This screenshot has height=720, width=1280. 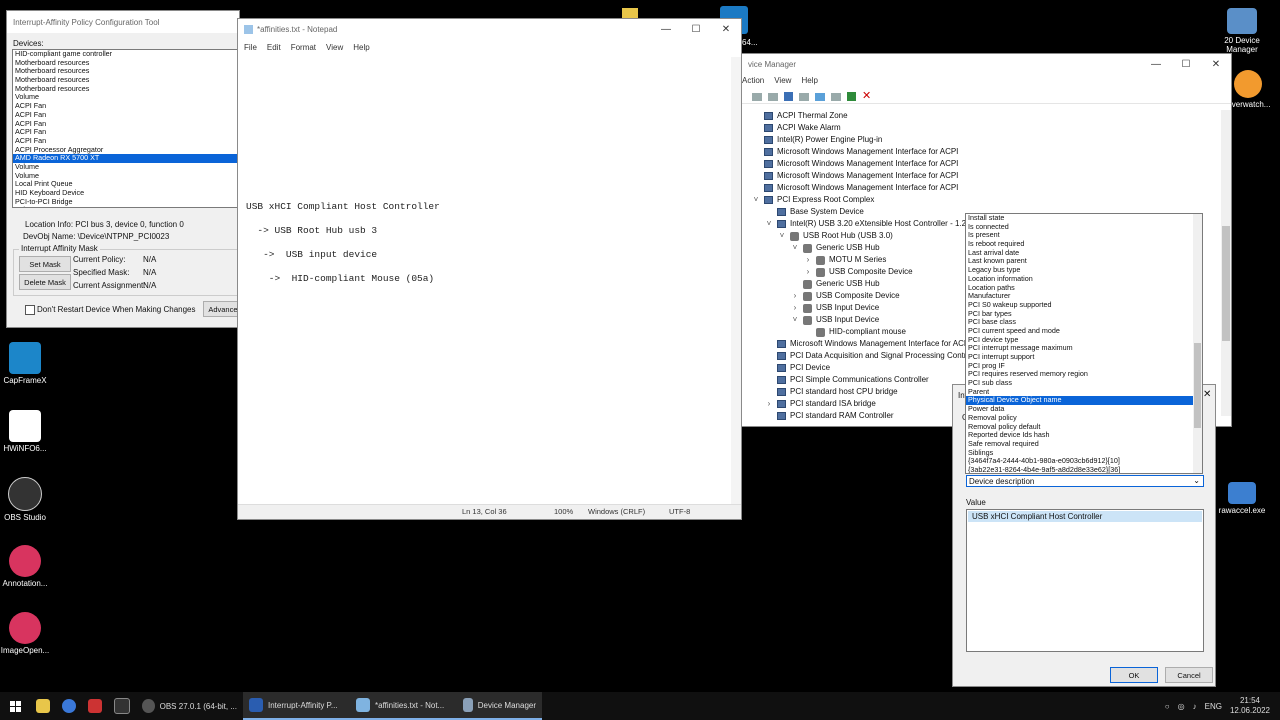 What do you see at coordinates (1189, 675) in the screenshot?
I see `cancel-button: Cancel` at bounding box center [1189, 675].